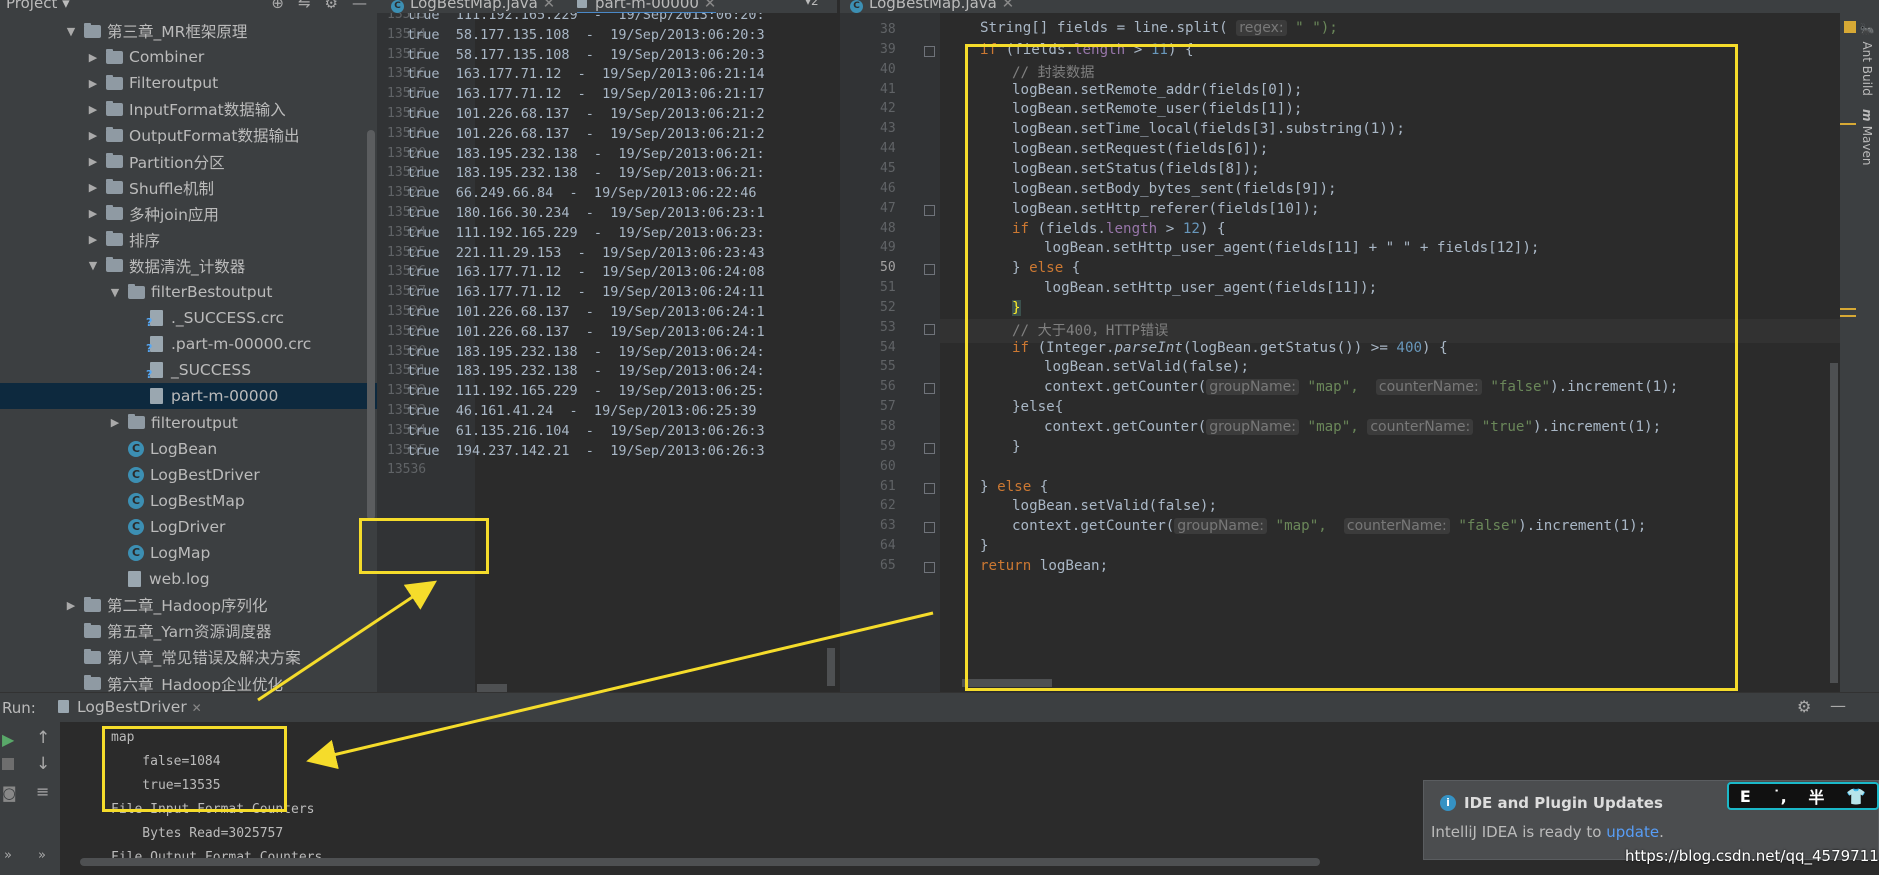 The height and width of the screenshot is (875, 1879). Describe the element at coordinates (188, 344) in the screenshot. I see `tree-item: .part-m-00000.crc` at that location.